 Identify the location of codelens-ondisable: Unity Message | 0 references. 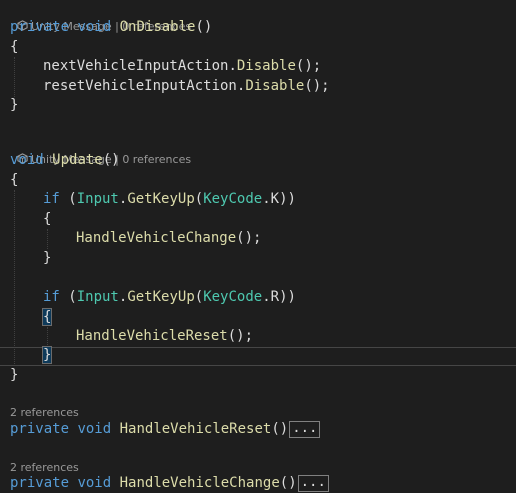
(100, 18).